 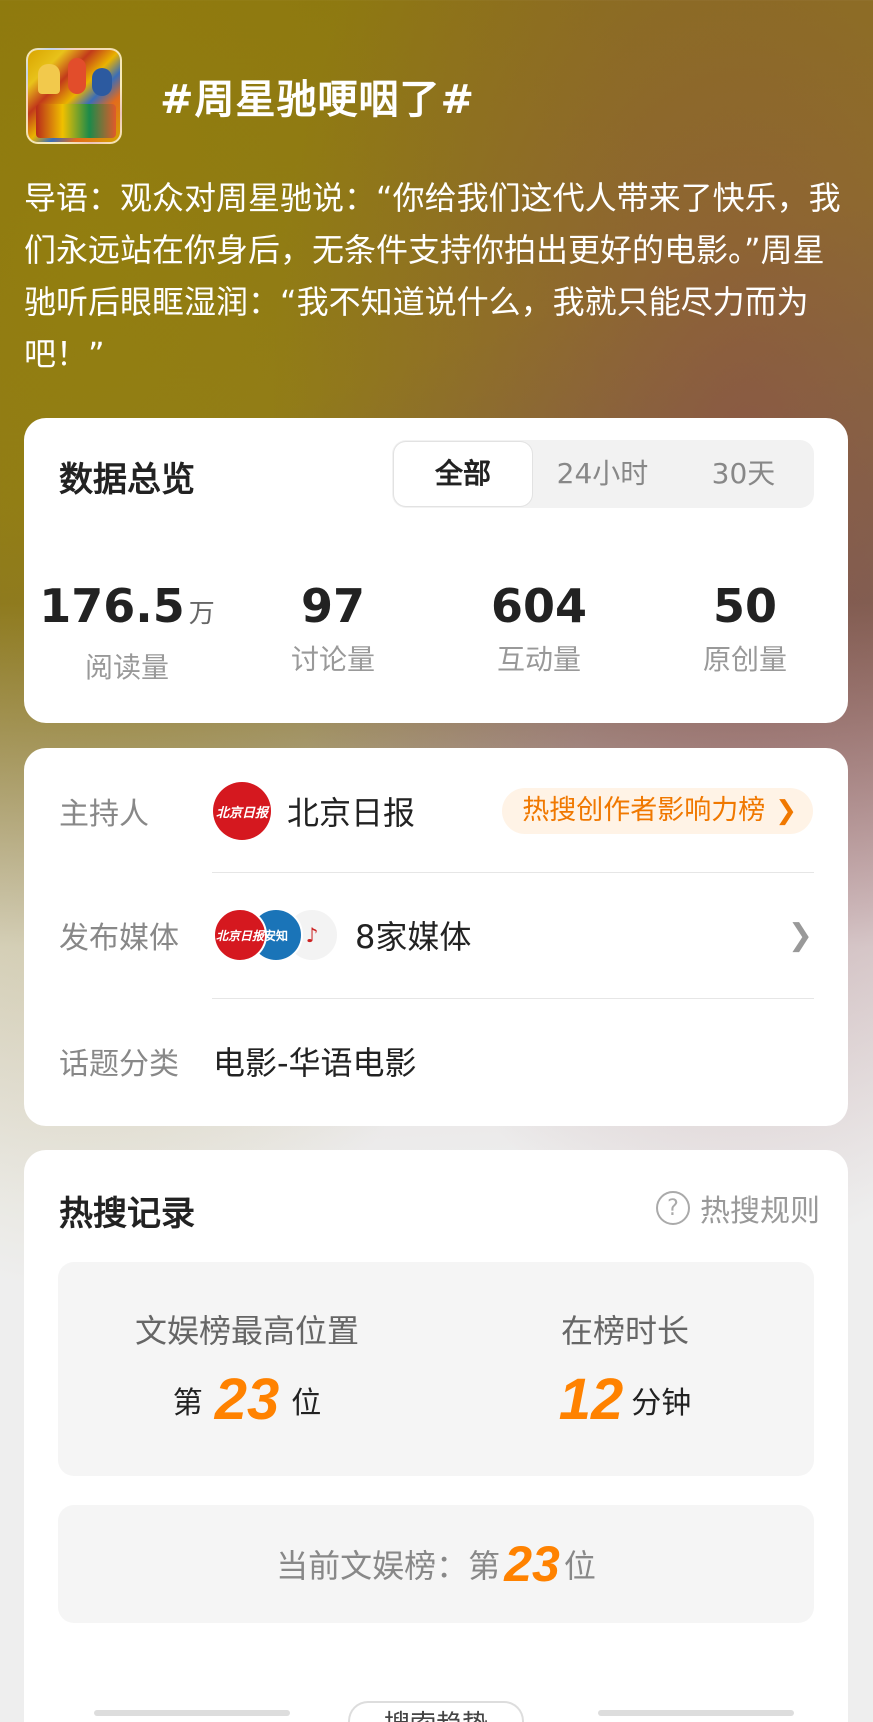 What do you see at coordinates (119, 1064) in the screenshot?
I see `category-label: 话题分类` at bounding box center [119, 1064].